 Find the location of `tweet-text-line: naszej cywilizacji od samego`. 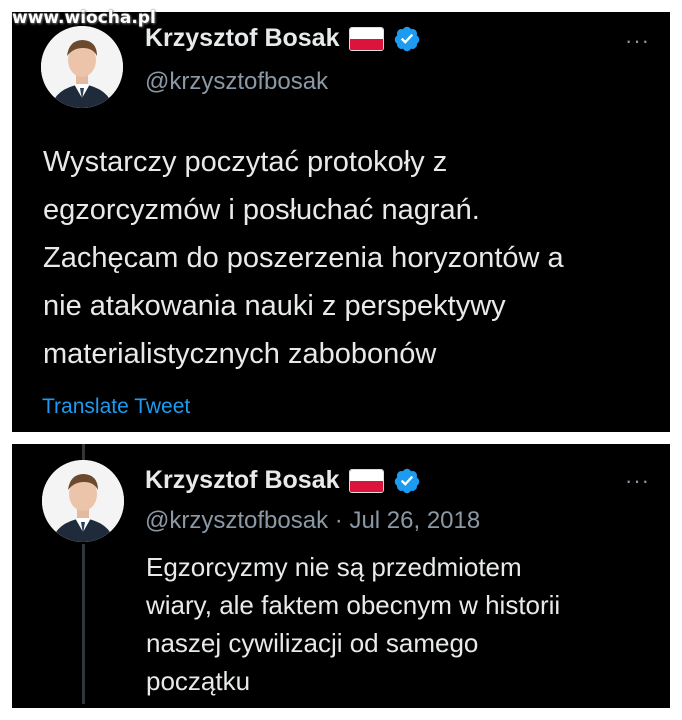

tweet-text-line: naszej cywilizacji od samego is located at coordinates (312, 643).